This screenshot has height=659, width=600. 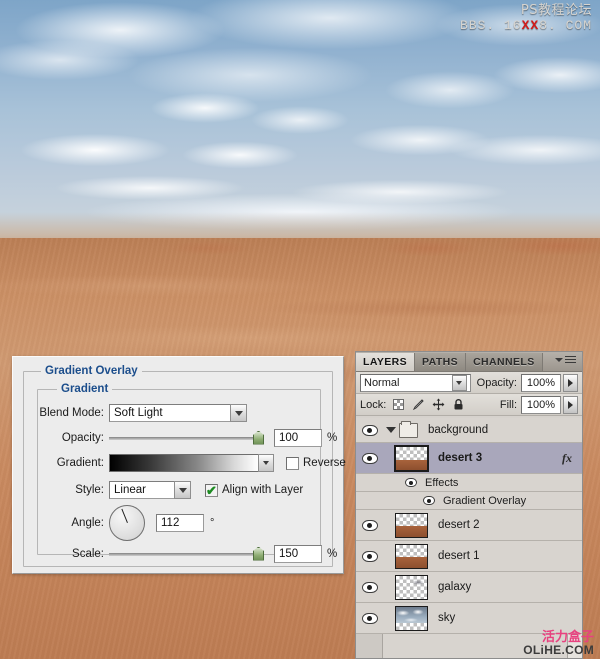 What do you see at coordinates (411, 587) in the screenshot?
I see `layer-thumbnail-galaxy` at bounding box center [411, 587].